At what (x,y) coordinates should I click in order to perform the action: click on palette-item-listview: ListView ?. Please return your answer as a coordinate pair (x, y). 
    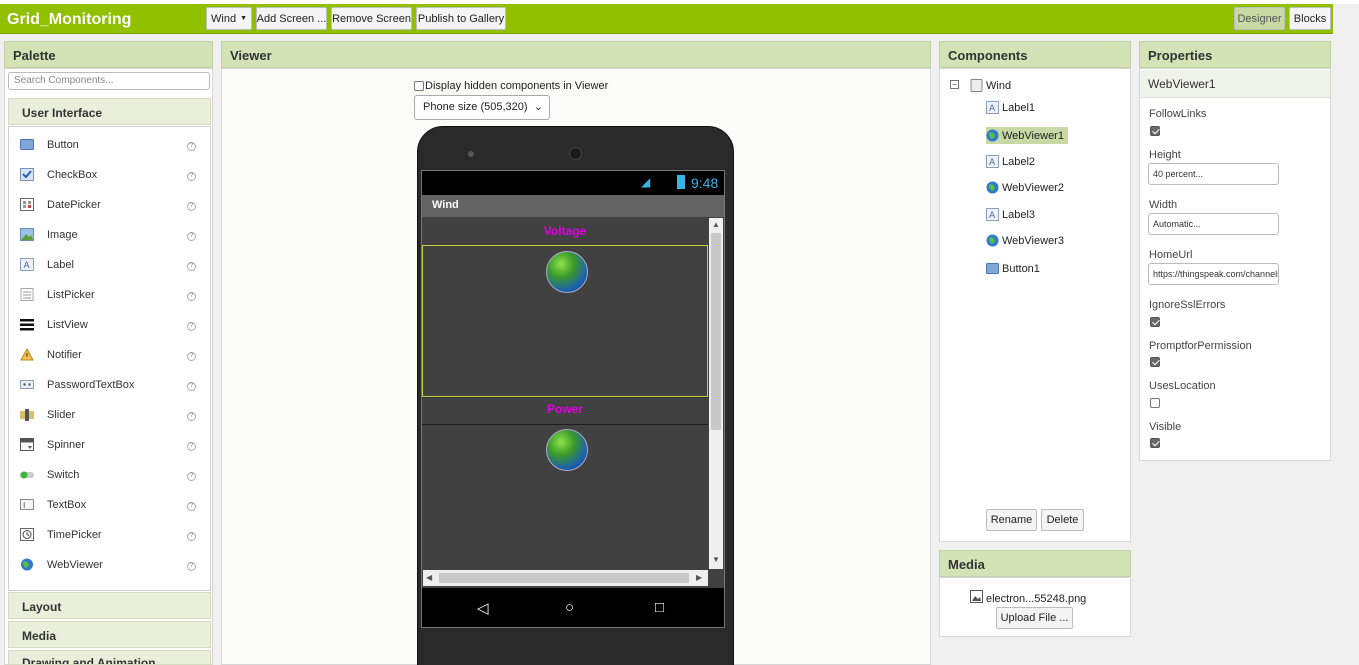
    Looking at the image, I should click on (109, 325).